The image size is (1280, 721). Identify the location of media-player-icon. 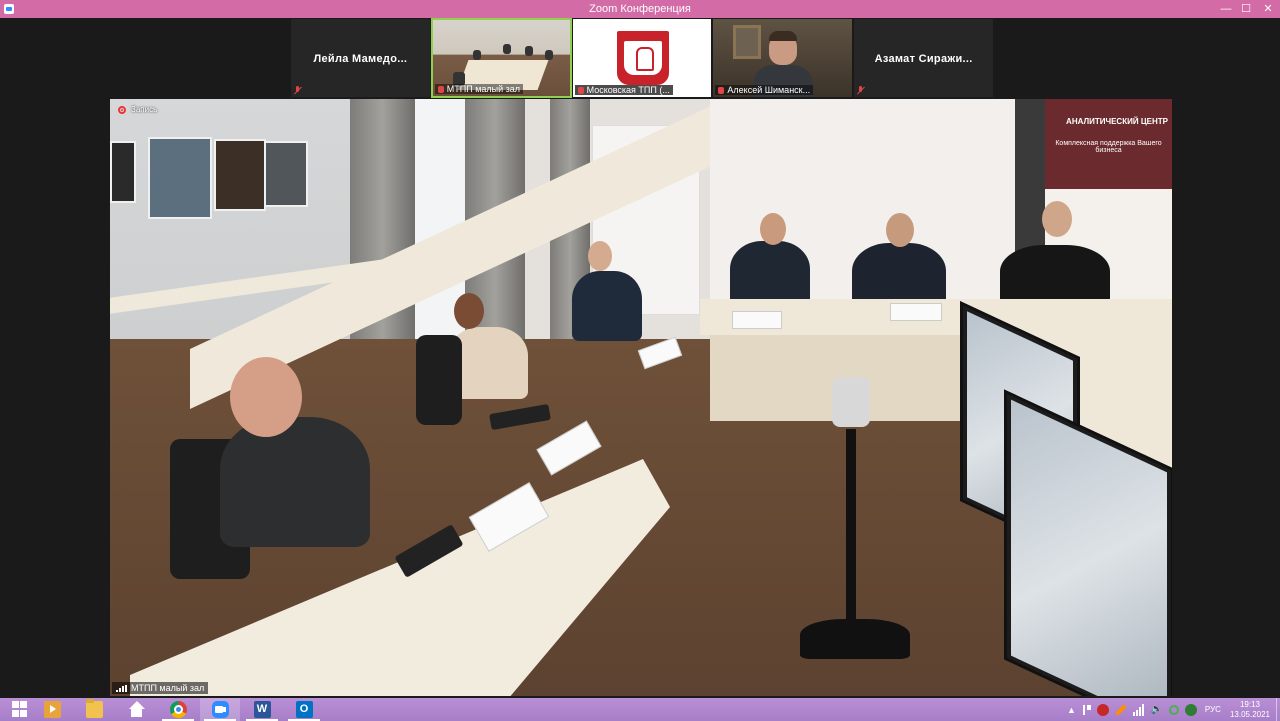
(52, 709).